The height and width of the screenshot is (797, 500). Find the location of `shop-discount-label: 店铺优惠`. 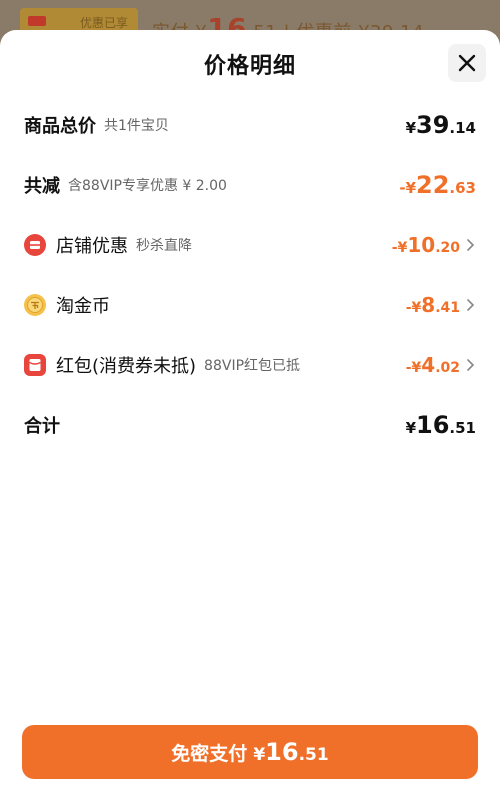

shop-discount-label: 店铺优惠 is located at coordinates (92, 246).